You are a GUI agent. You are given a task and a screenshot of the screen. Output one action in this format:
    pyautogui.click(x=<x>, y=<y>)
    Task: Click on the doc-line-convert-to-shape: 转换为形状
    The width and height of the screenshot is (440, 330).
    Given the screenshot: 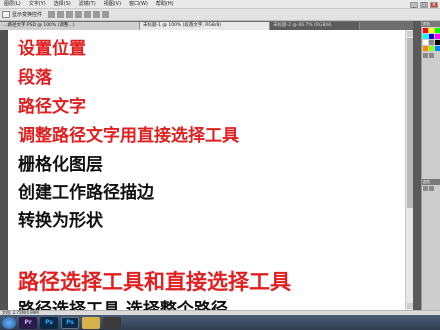 What is the action you would take?
    pyautogui.click(x=60, y=221)
    